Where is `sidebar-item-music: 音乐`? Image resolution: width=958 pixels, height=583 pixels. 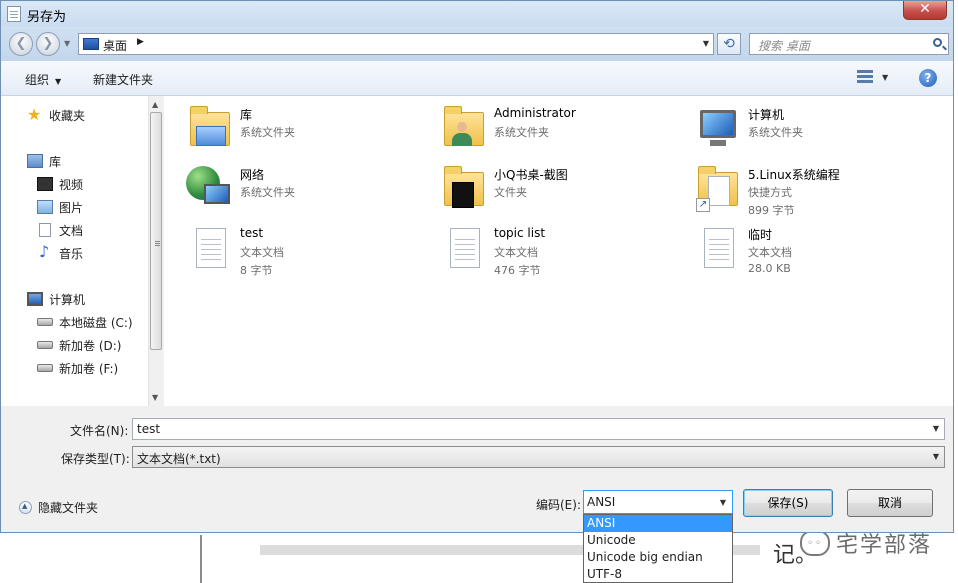
sidebar-item-music: 音乐 is located at coordinates (60, 253).